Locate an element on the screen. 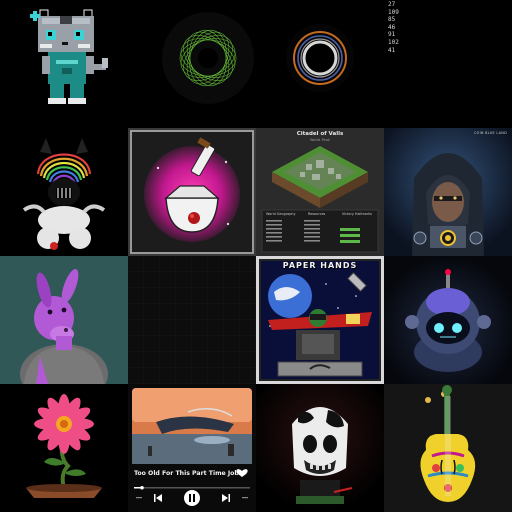 The height and width of the screenshot is (512, 512). number-list-item: 27 is located at coordinates (392, 4).